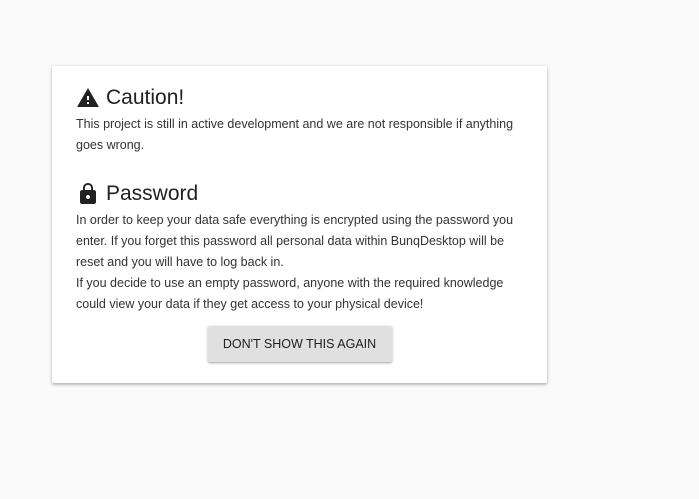 The width and height of the screenshot is (699, 499). I want to click on button-row: DON'T SHOW THIS AGAIN, so click(299, 344).